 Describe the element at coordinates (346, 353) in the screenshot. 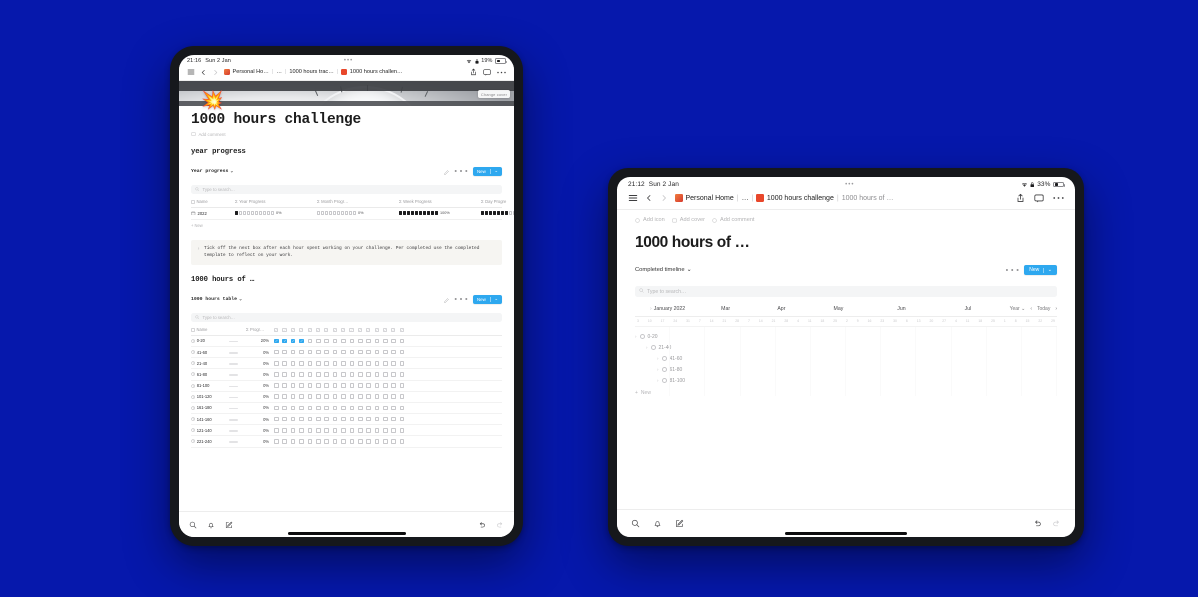

I see `table-row: 41-60 0%` at that location.